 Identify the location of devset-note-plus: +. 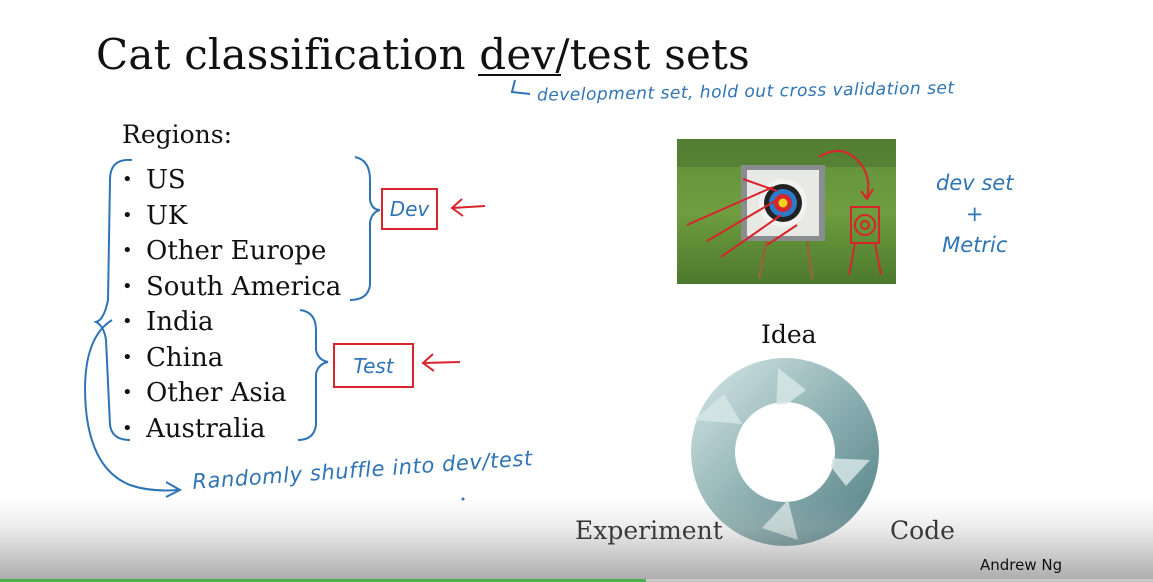
(974, 214).